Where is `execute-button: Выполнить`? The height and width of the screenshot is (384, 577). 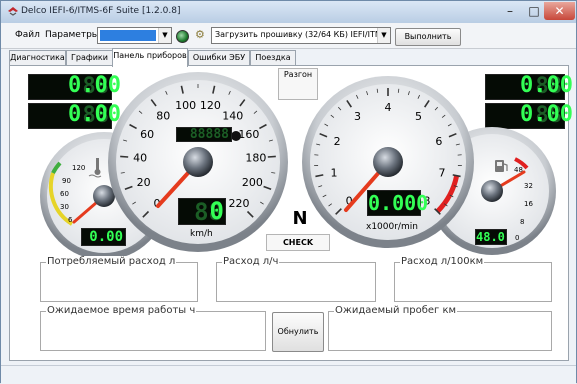 execute-button: Выполнить is located at coordinates (428, 37).